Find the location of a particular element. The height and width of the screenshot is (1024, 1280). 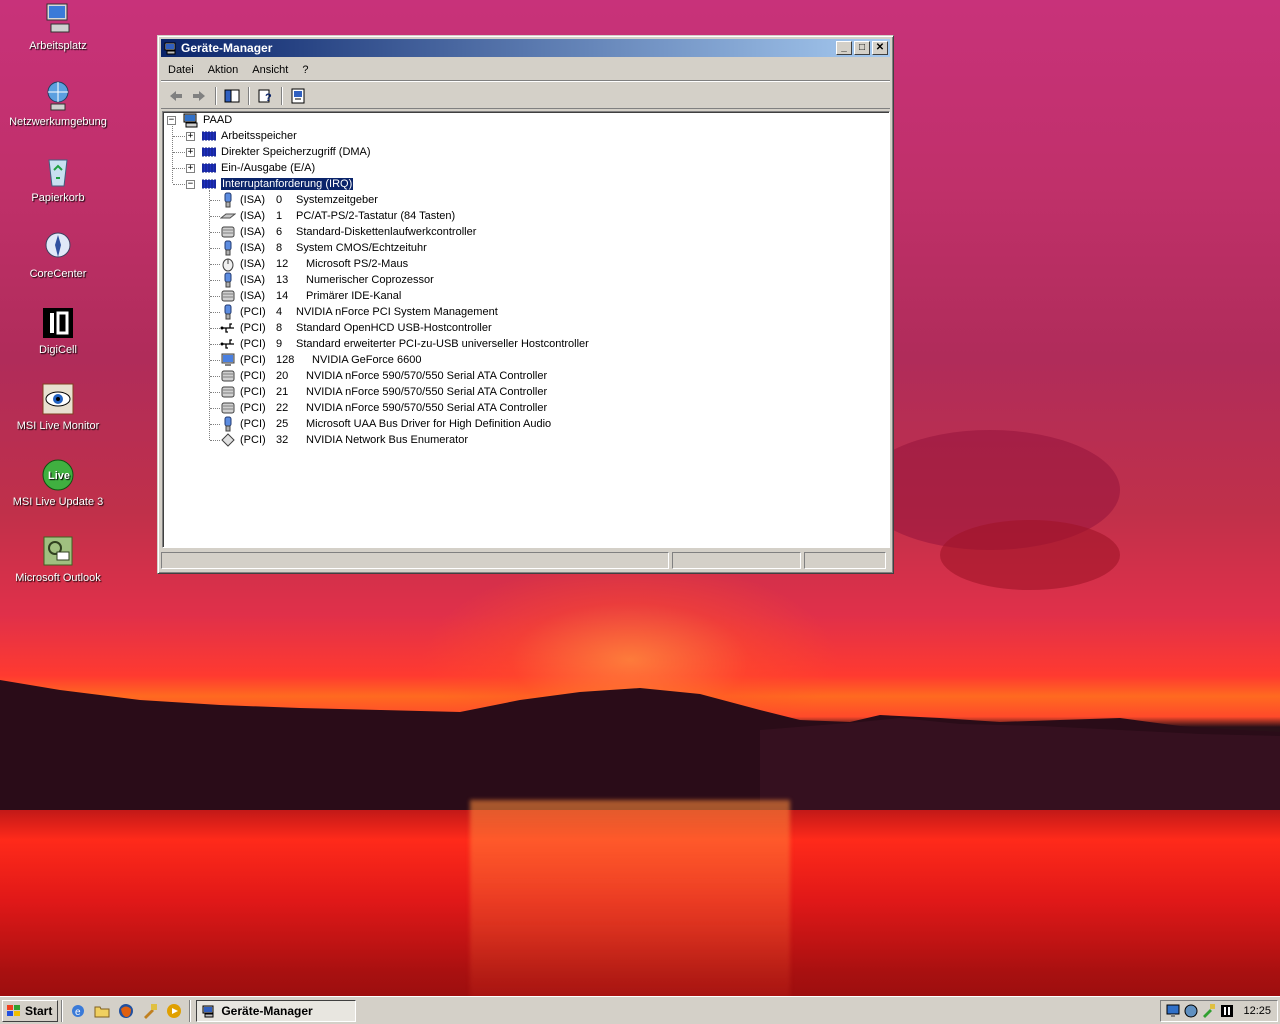

tray-network is located at coordinates (1191, 1011).